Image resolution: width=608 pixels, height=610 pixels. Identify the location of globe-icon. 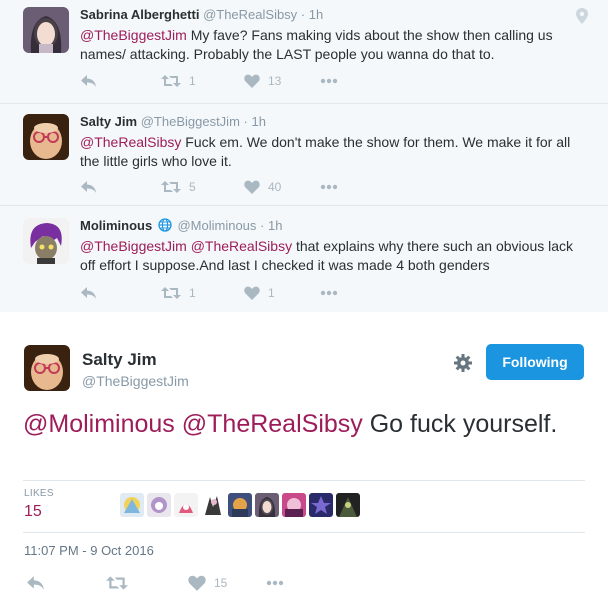
(165, 225).